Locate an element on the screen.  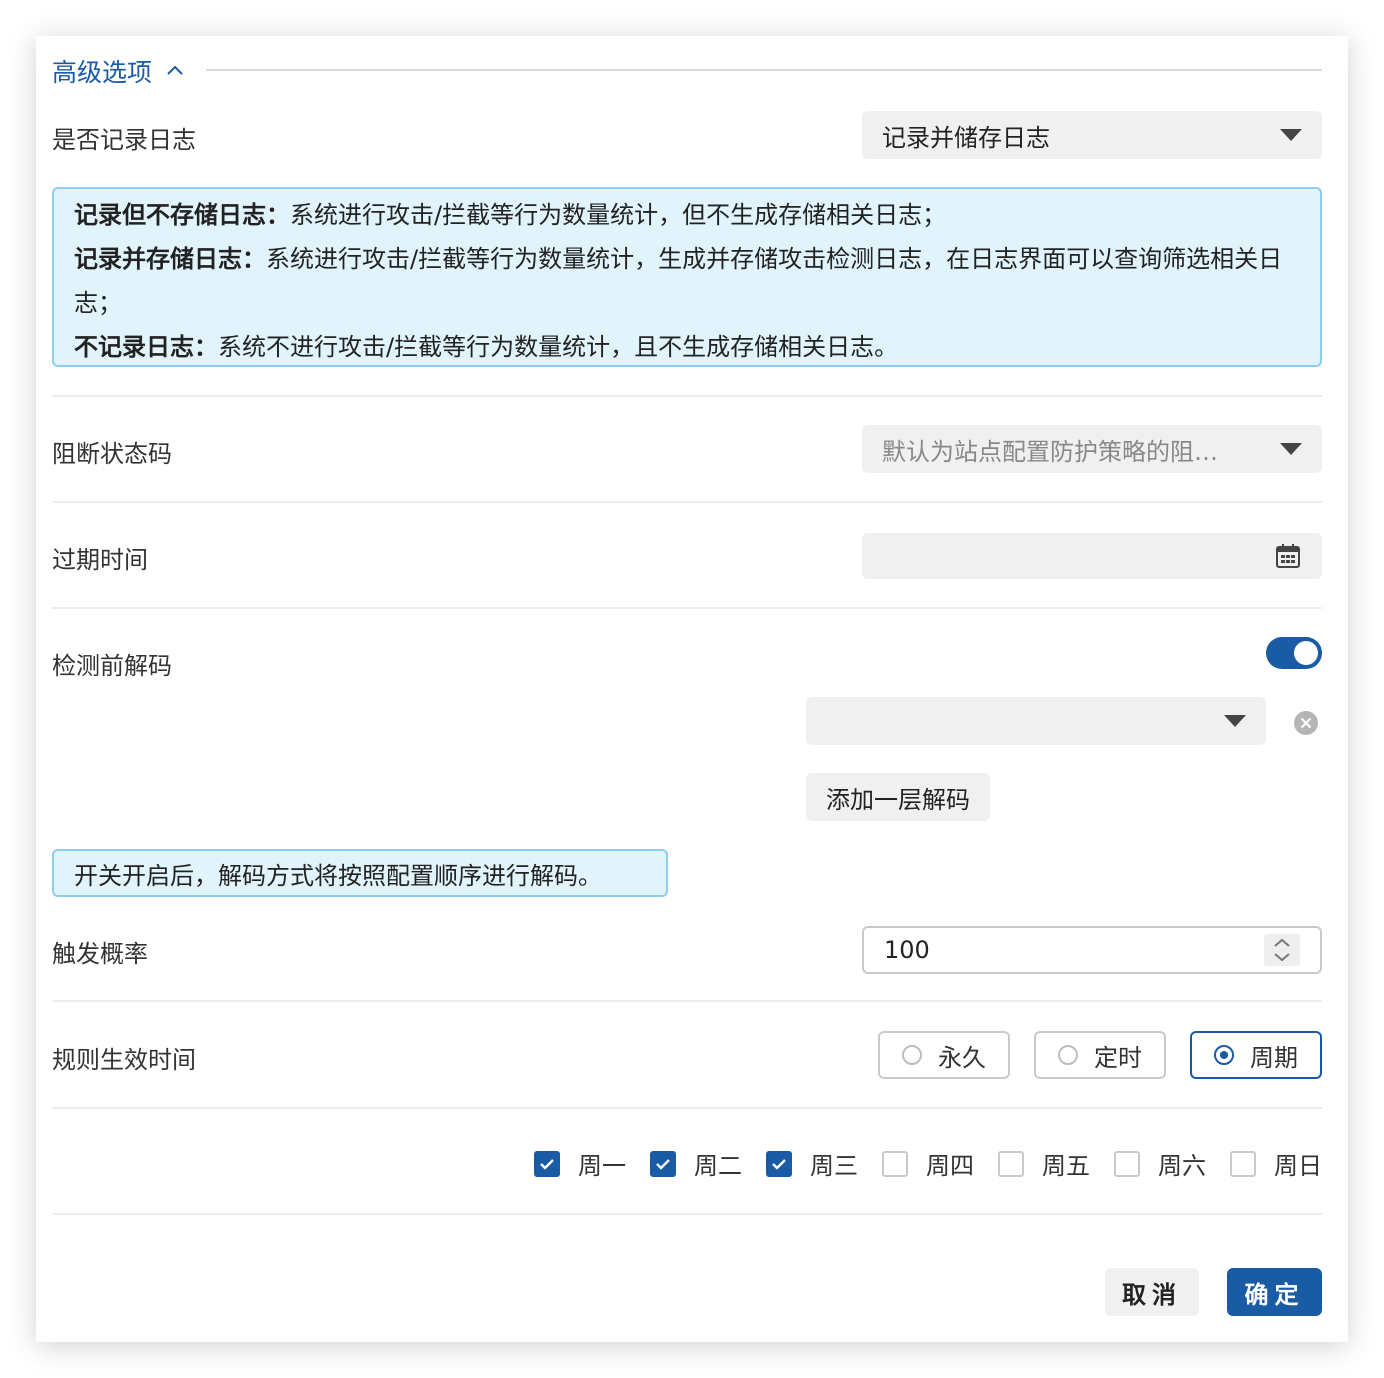
chevron-up-icon is located at coordinates (175, 70).